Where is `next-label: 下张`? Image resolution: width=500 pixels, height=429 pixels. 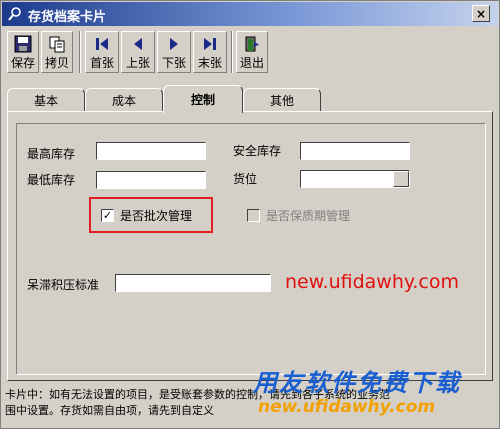 next-label: 下张 is located at coordinates (173, 63).